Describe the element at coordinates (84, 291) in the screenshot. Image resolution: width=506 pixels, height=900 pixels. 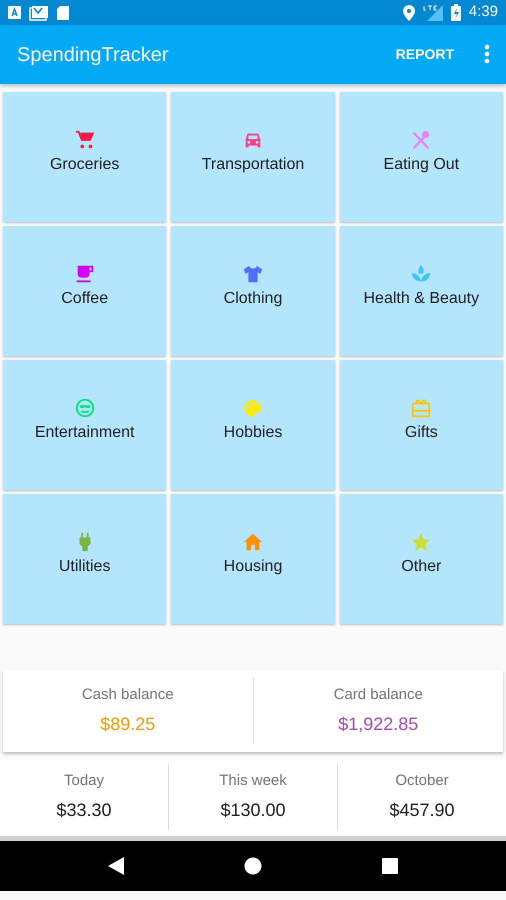
I see `category-tile: Coffee` at that location.